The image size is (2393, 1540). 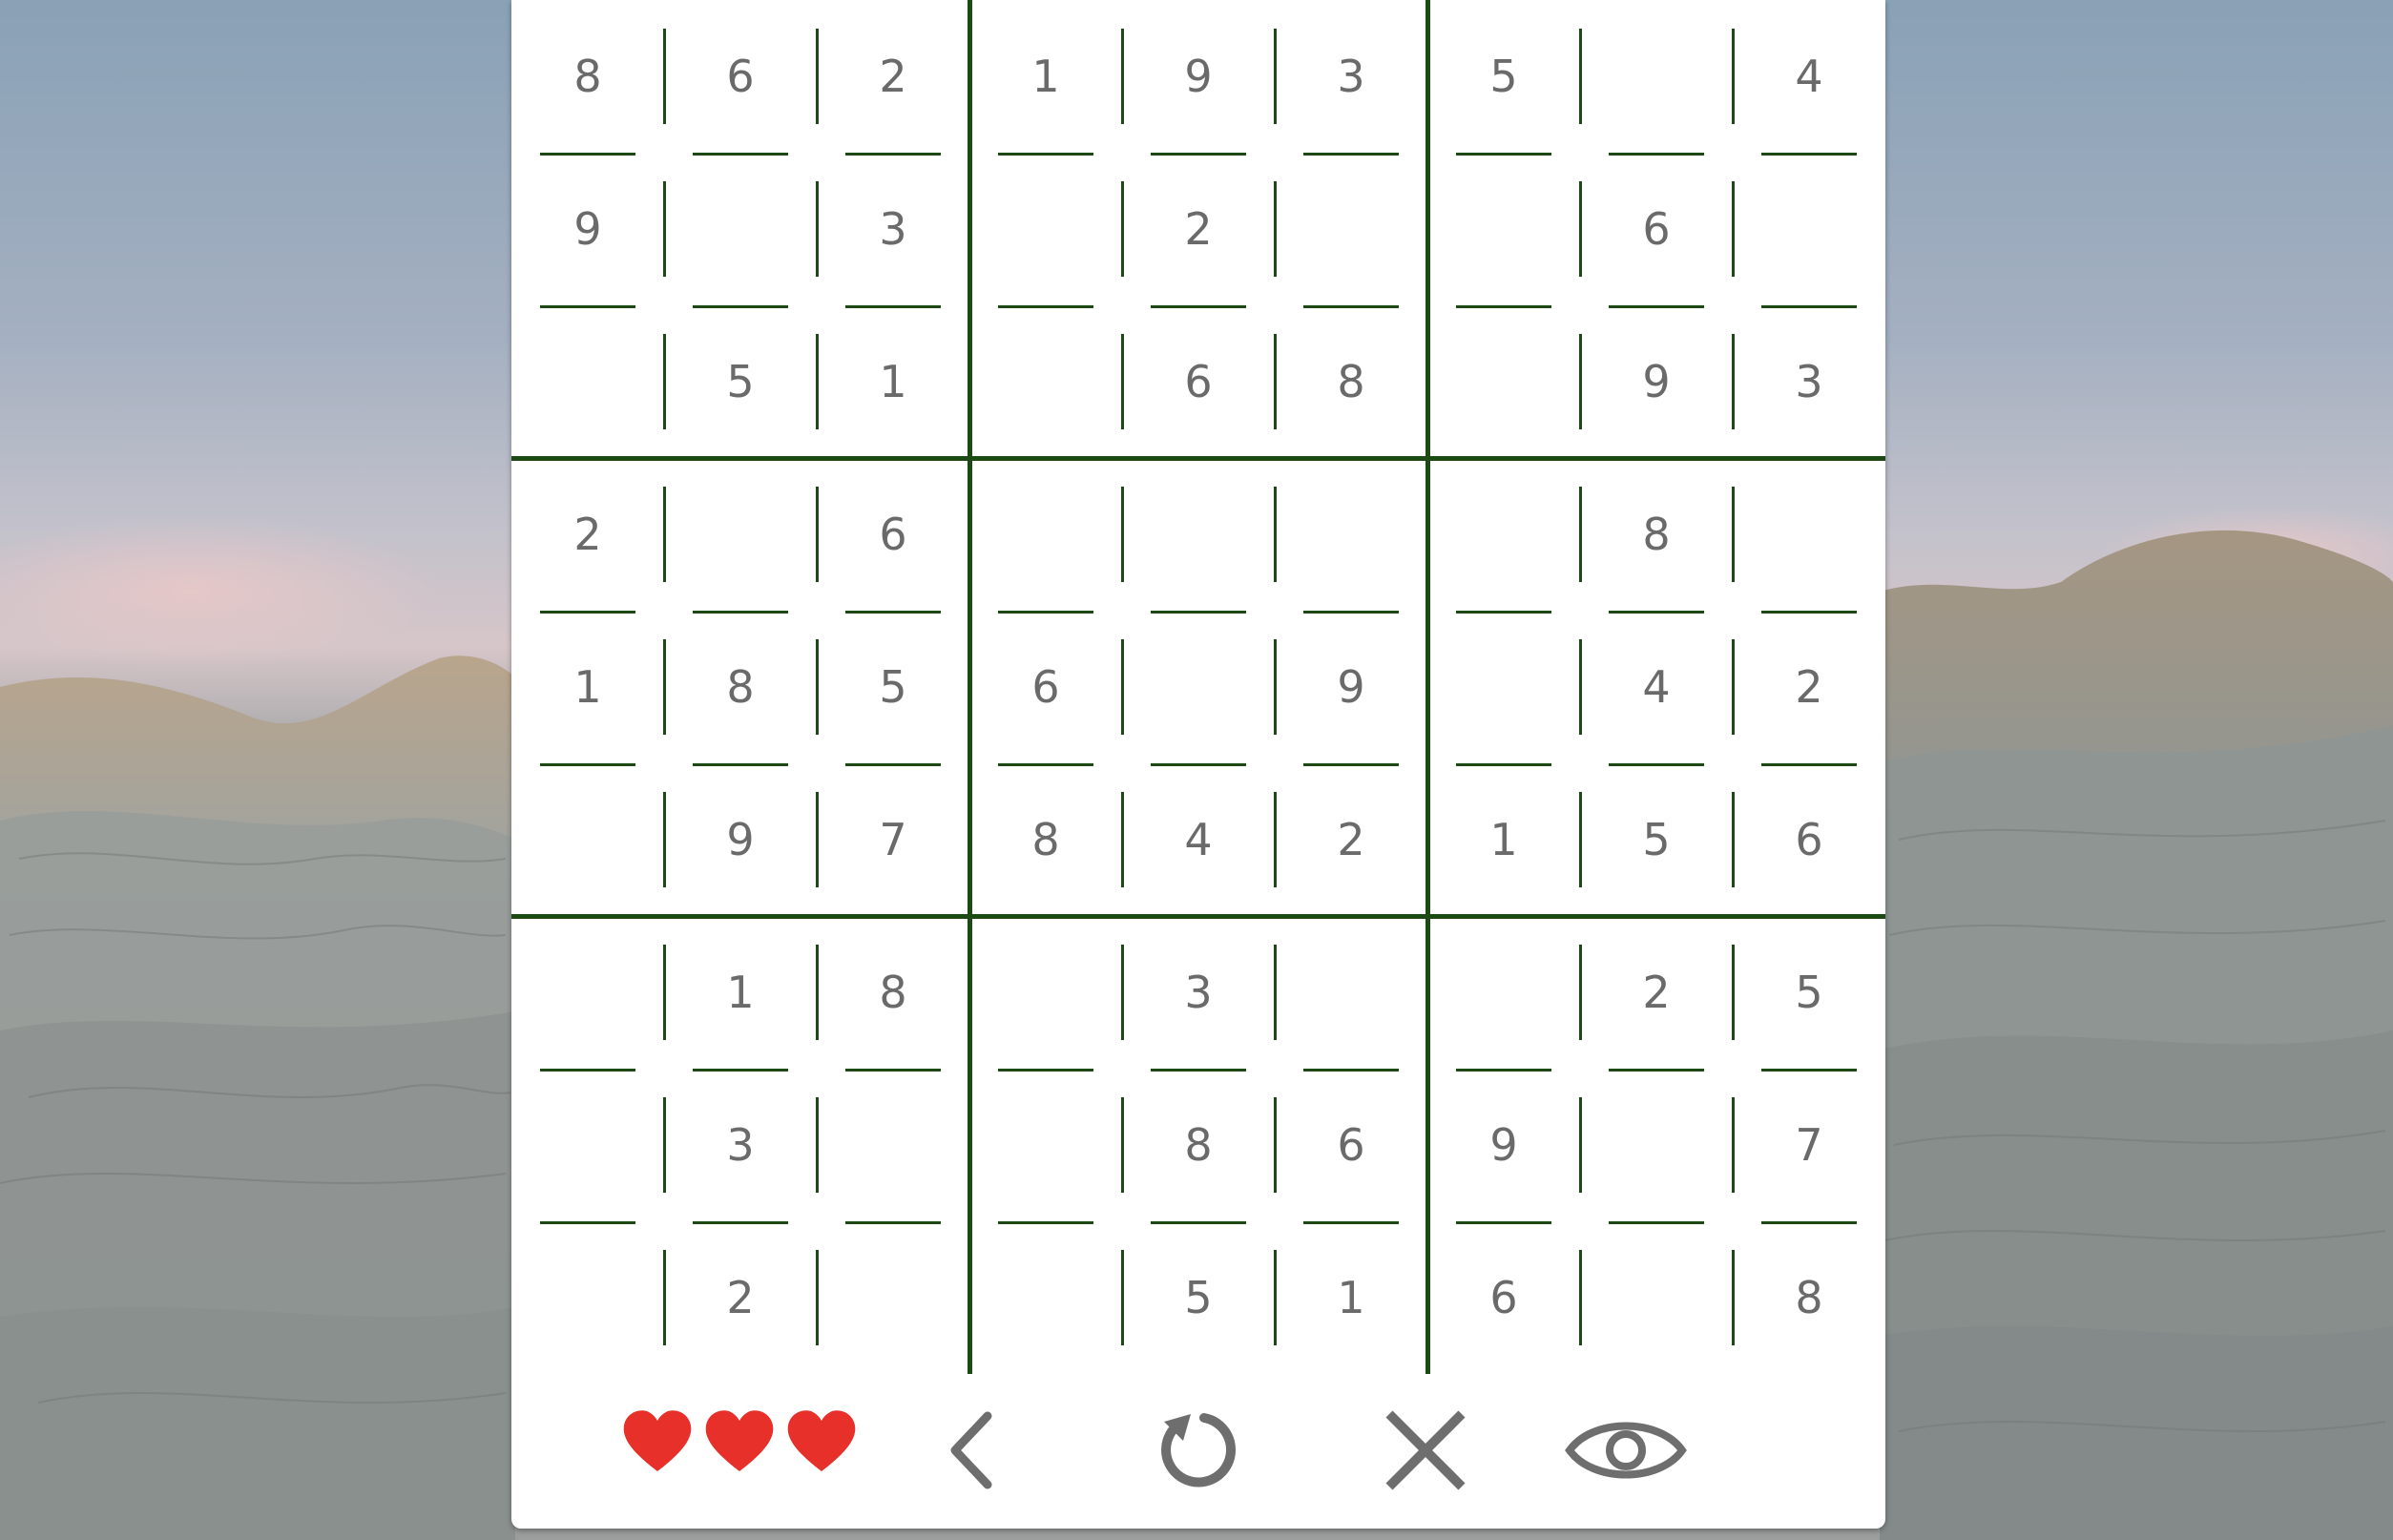 I want to click on sudoku-cell-r3c6: 8, so click(x=1351, y=382).